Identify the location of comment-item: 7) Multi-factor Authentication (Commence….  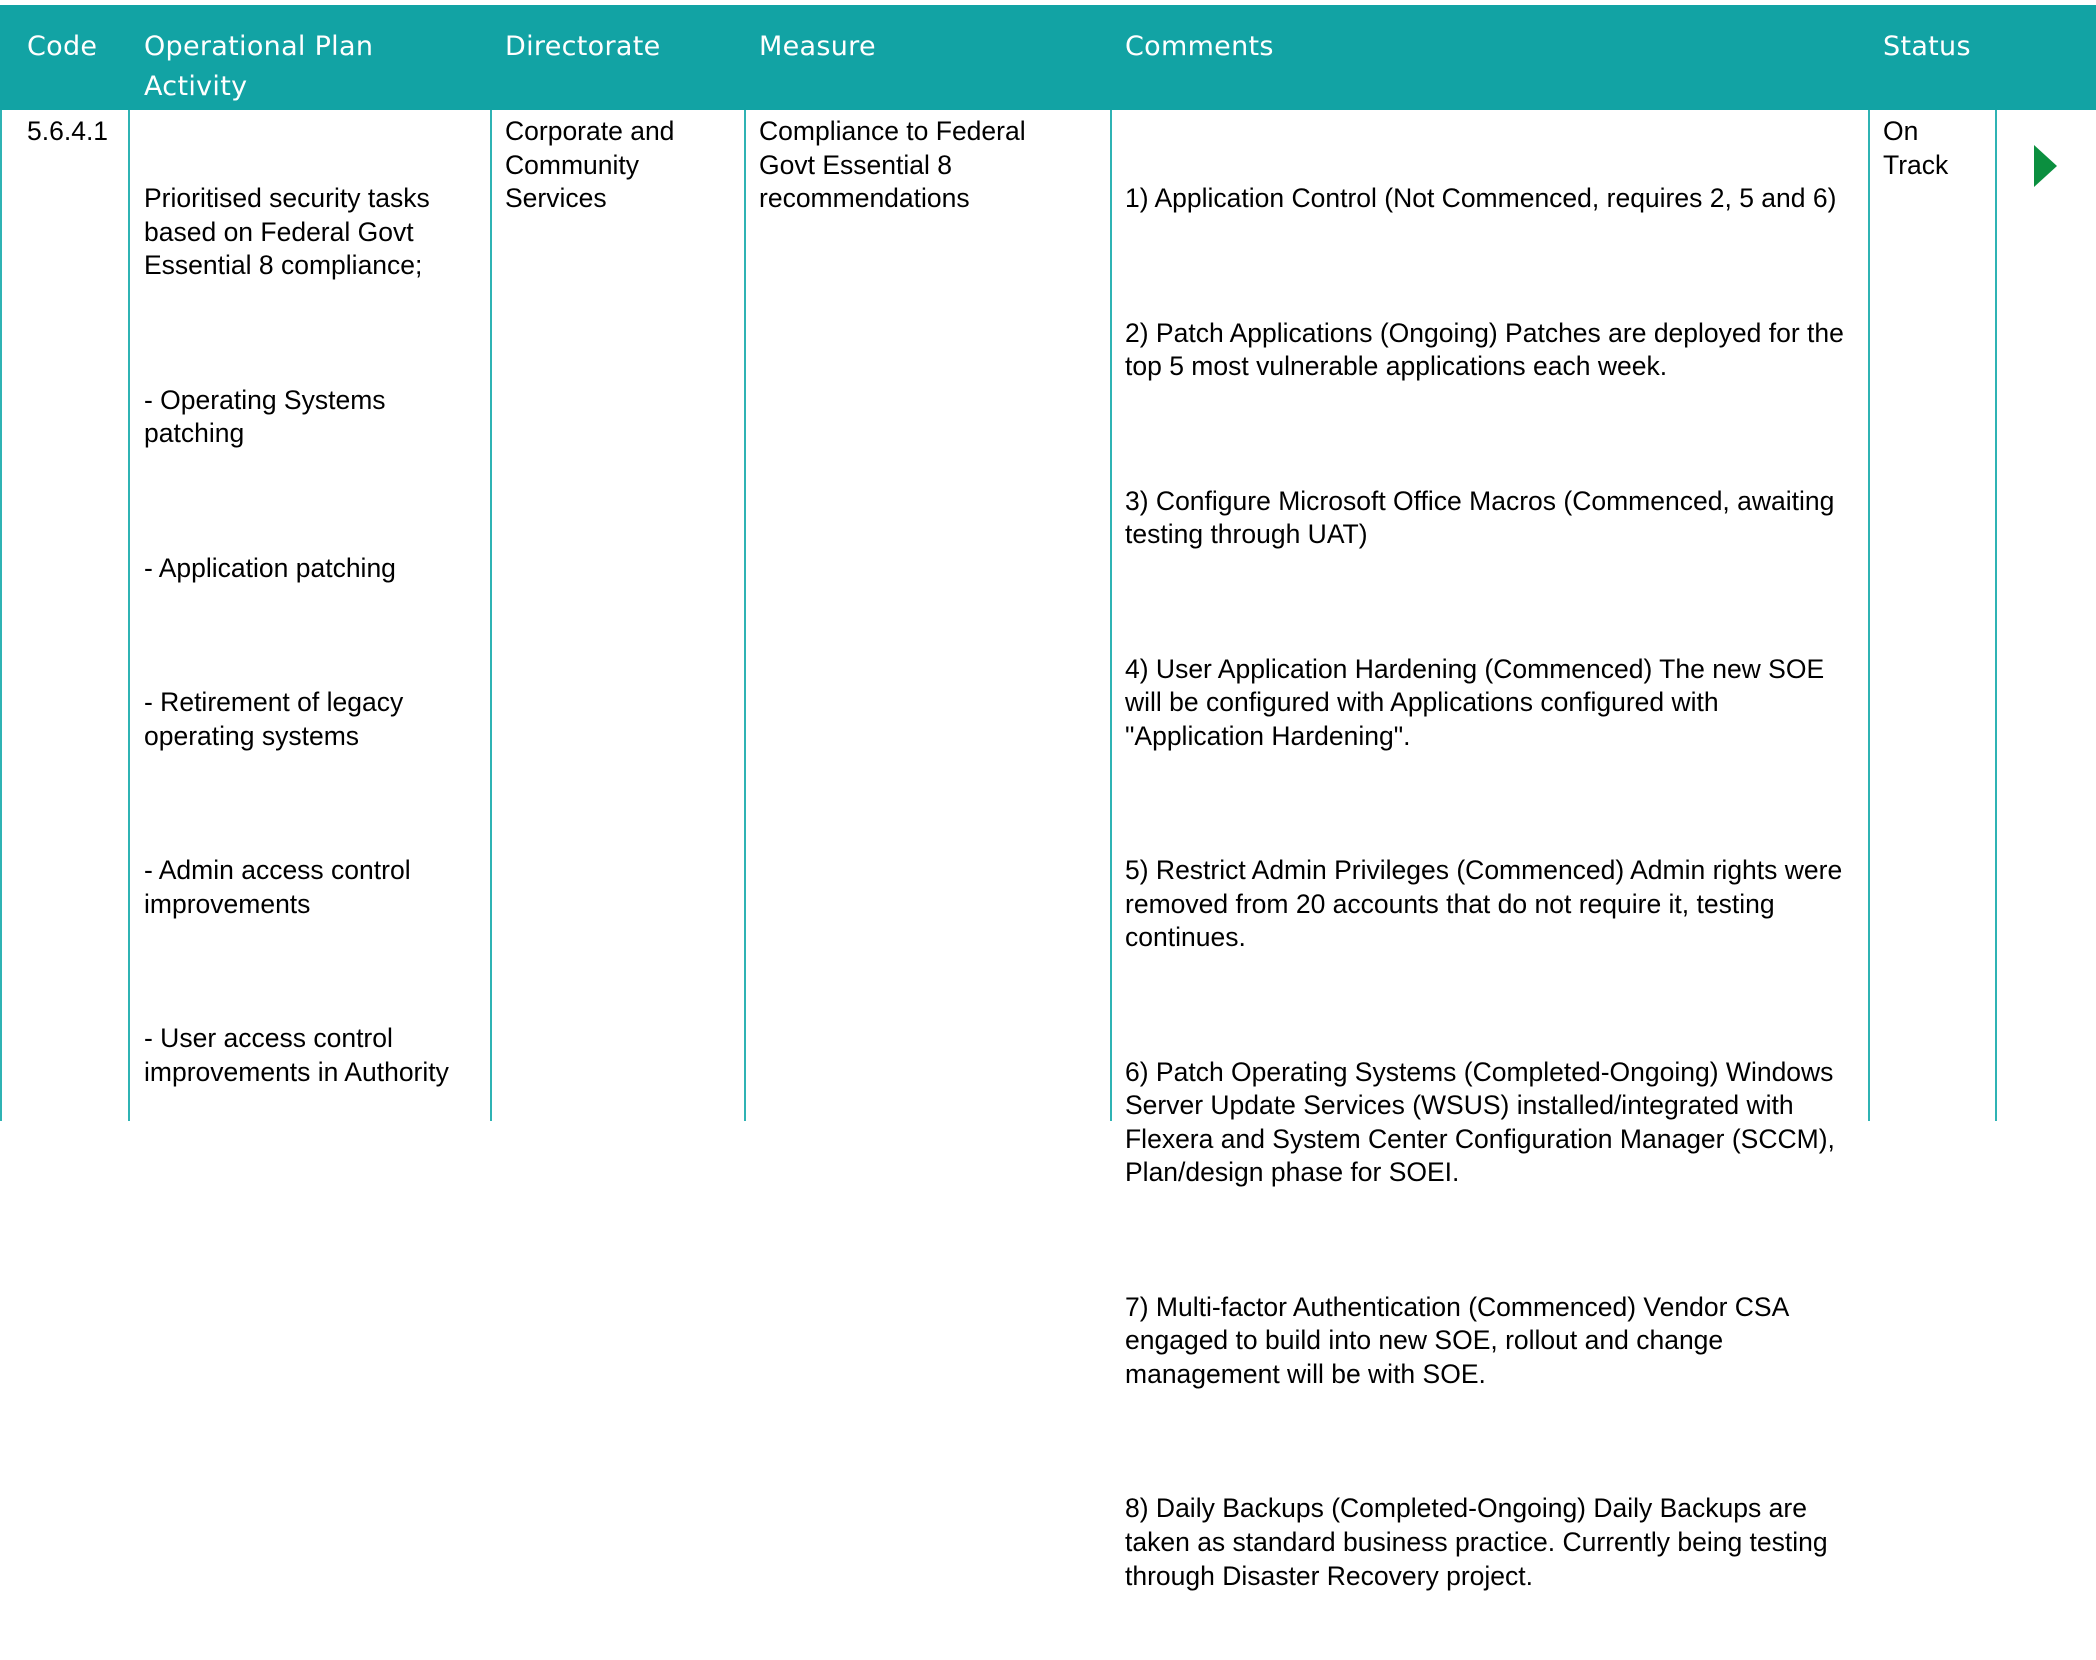
(1460, 1340).